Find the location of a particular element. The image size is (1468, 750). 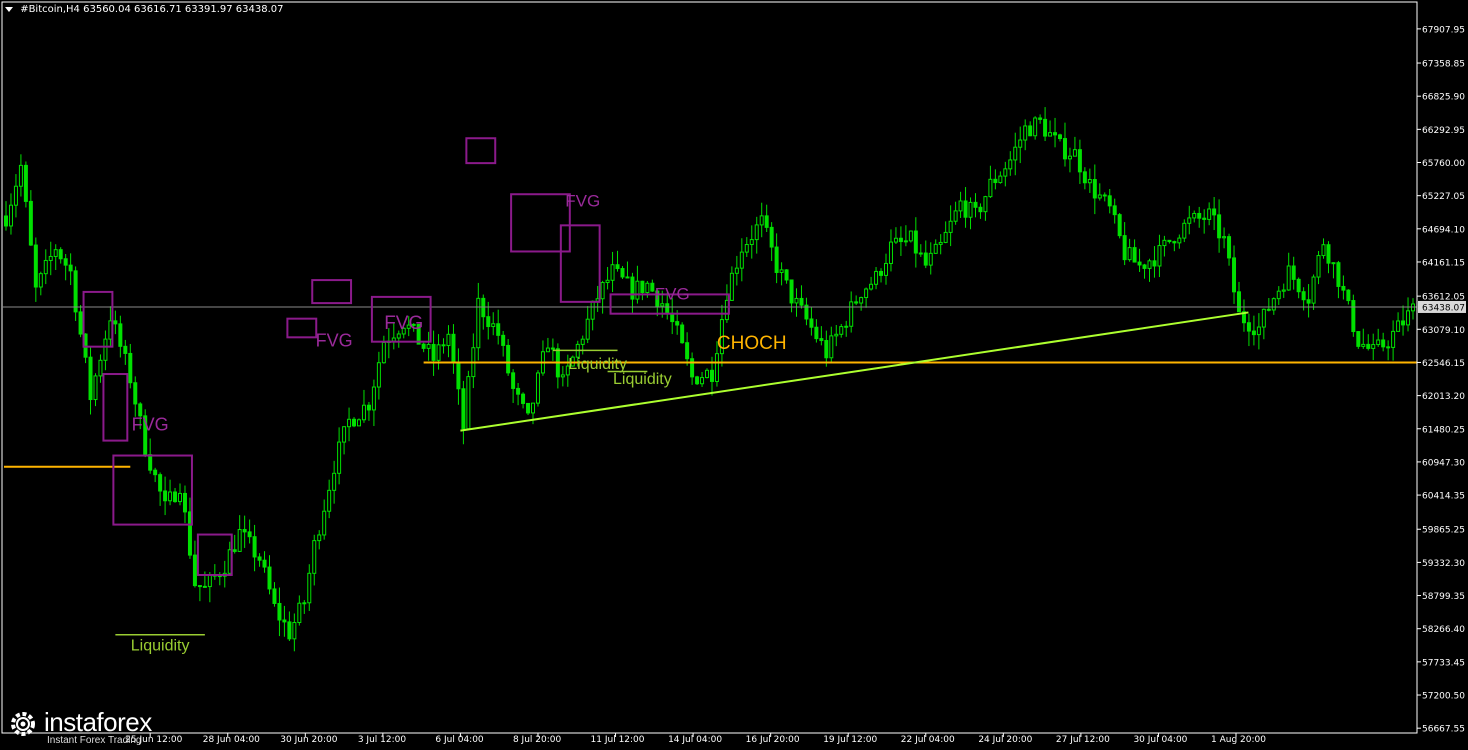

price-tick-label: 65760.00 is located at coordinates (1443, 164).